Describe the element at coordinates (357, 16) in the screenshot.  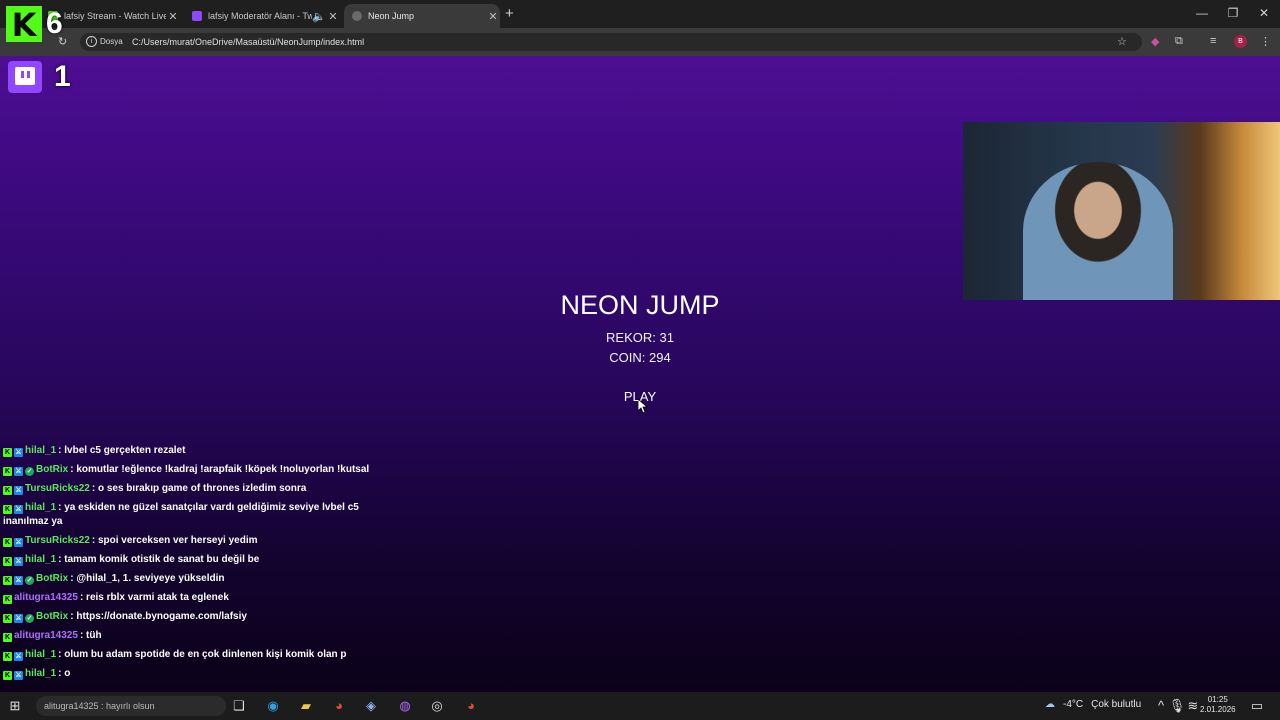
I see `globe-icon` at that location.